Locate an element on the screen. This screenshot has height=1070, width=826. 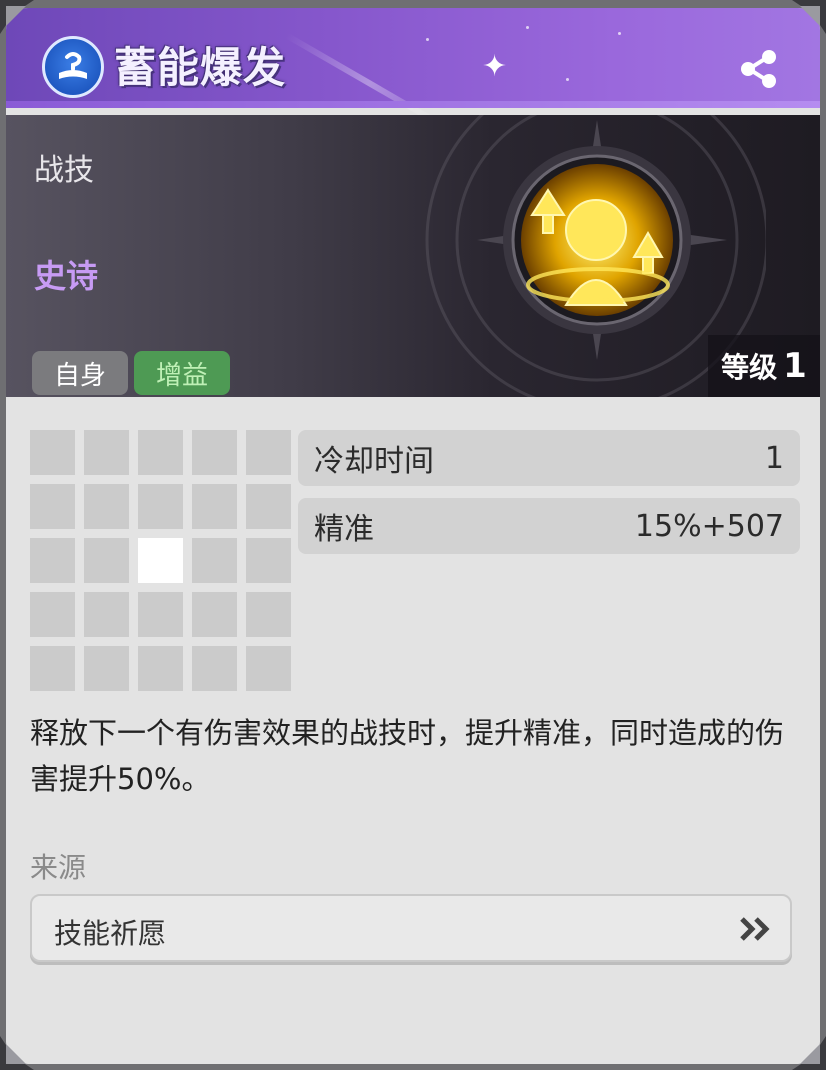
stat-row-cooldown: 冷却时间 1 is located at coordinates (549, 458).